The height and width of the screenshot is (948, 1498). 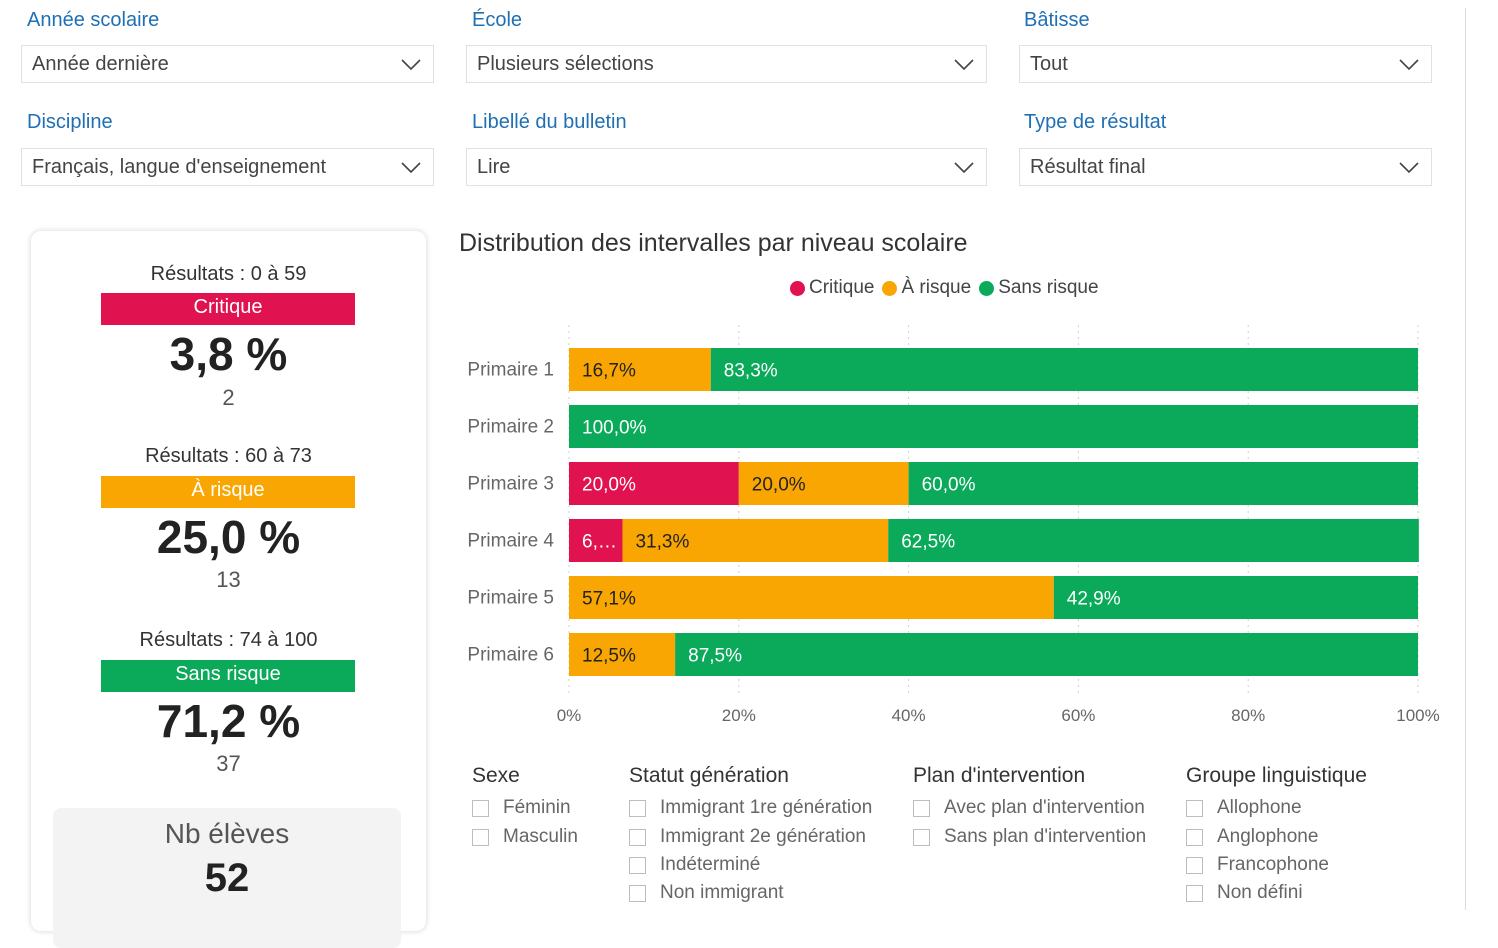 What do you see at coordinates (227, 64) in the screenshot?
I see `dropdown-annee-scolaire: Année dernière` at bounding box center [227, 64].